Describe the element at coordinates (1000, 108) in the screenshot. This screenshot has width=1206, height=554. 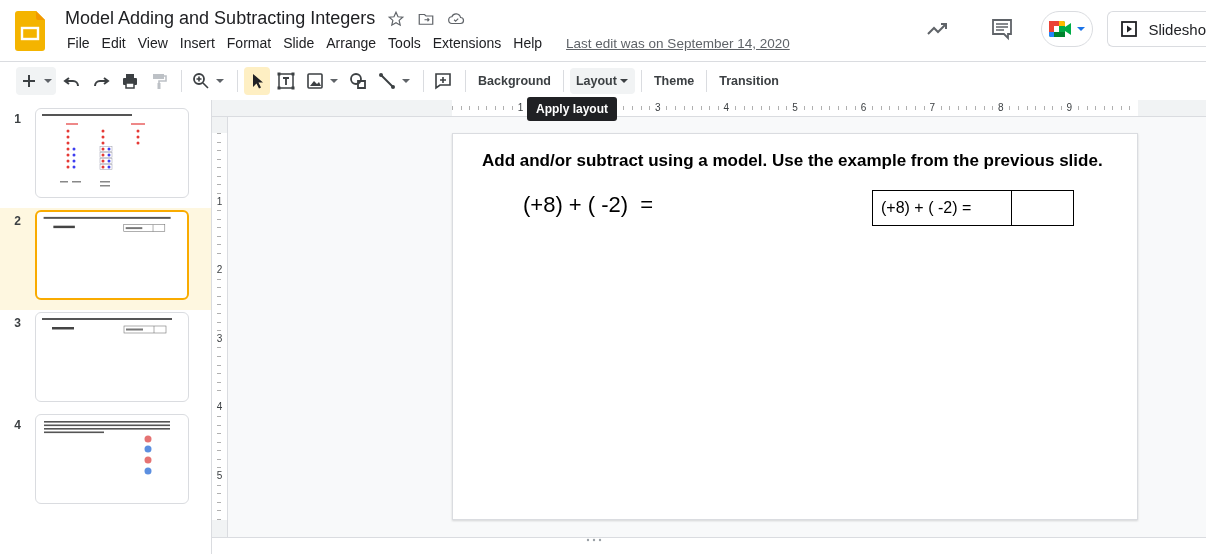
I see `ruler-number: 8` at that location.